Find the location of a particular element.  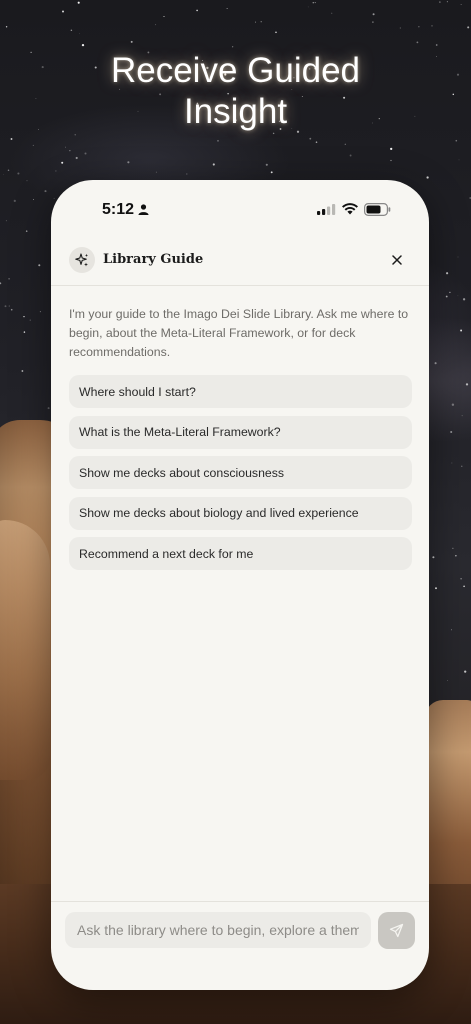

sparkle-icon is located at coordinates (82, 260).